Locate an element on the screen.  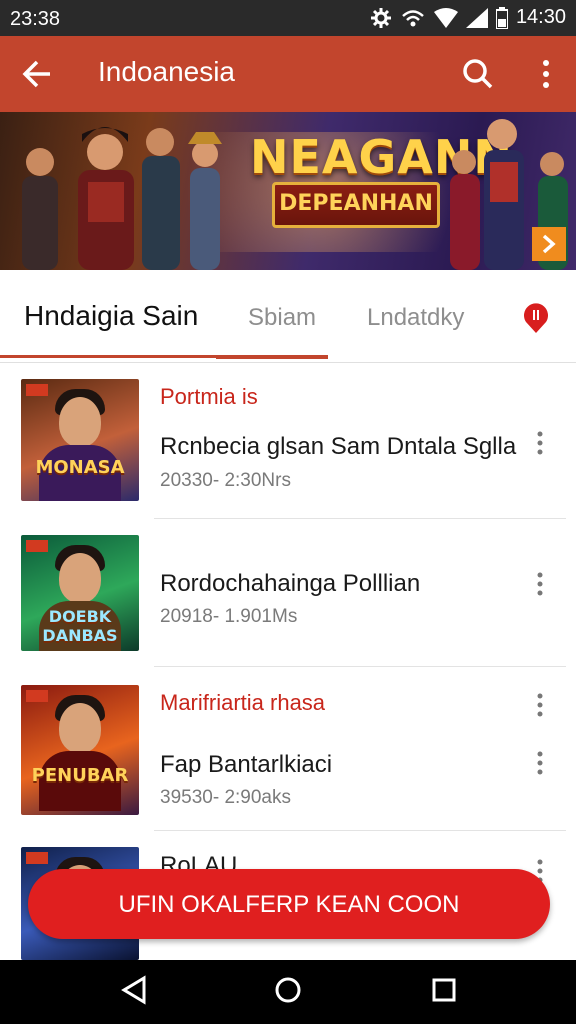
signal-icon is located at coordinates (476, 17).